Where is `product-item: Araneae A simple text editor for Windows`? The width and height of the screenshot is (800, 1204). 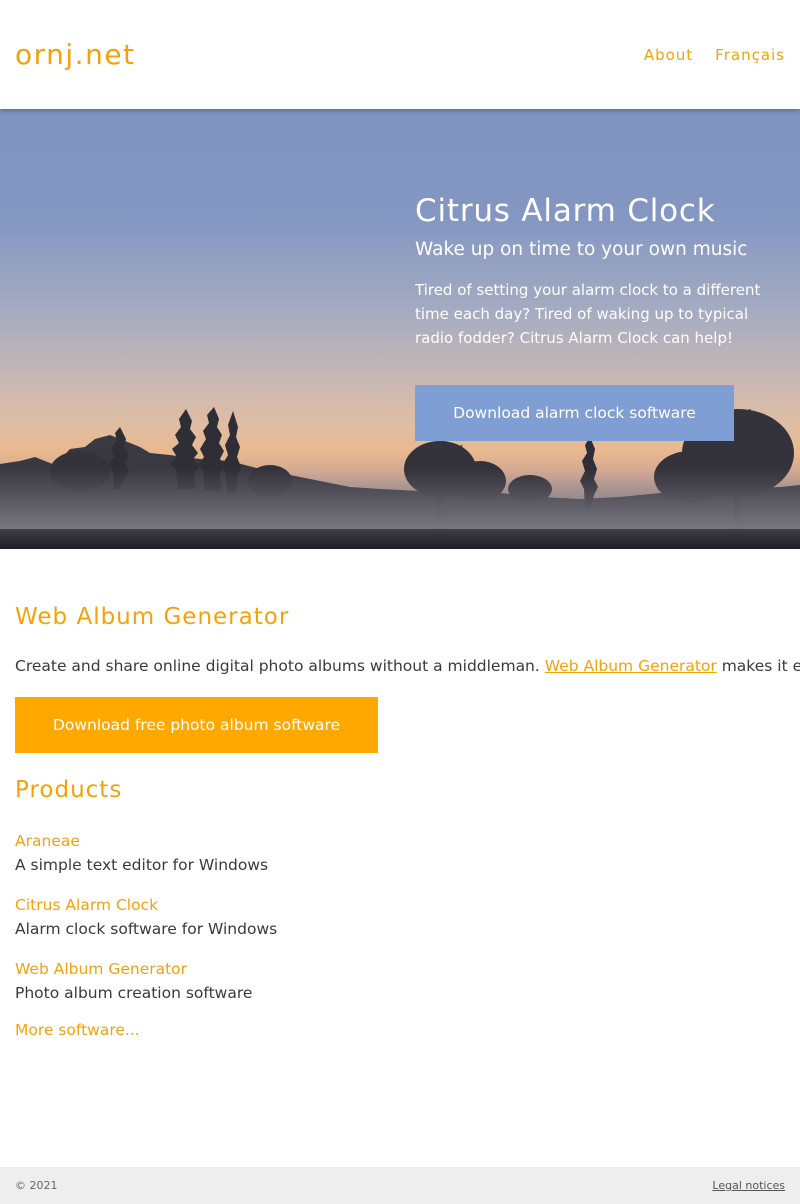 product-item: Araneae A simple text editor for Windows is located at coordinates (146, 853).